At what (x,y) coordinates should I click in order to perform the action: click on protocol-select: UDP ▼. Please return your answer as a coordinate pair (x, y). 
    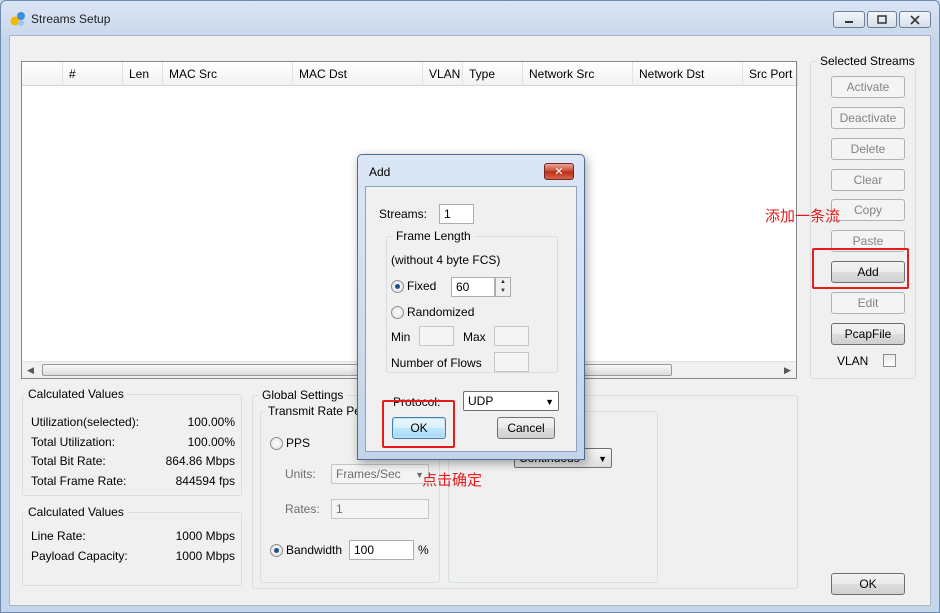
    Looking at the image, I should click on (511, 401).